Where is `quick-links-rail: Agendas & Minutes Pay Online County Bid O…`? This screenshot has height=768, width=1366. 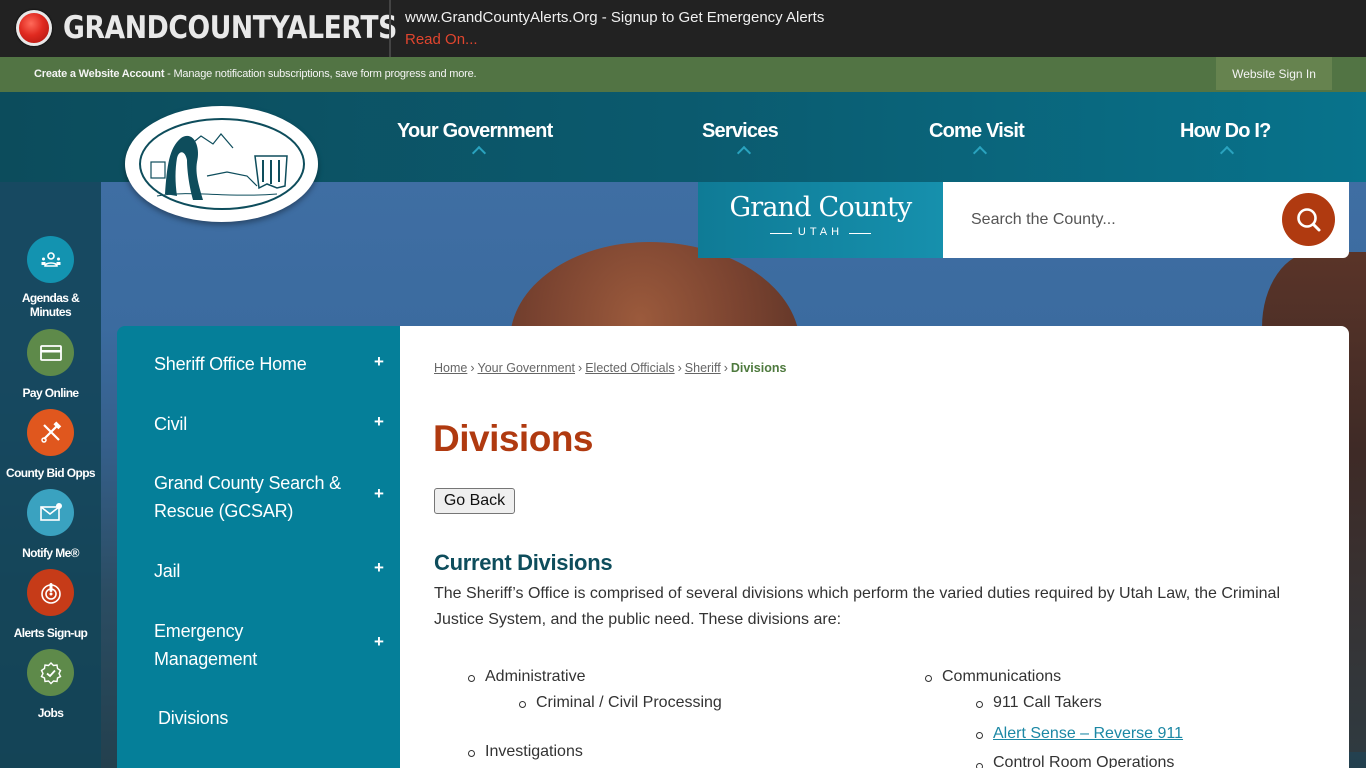
quick-links-rail: Agendas & Minutes Pay Online County Bid O… is located at coordinates (50, 475).